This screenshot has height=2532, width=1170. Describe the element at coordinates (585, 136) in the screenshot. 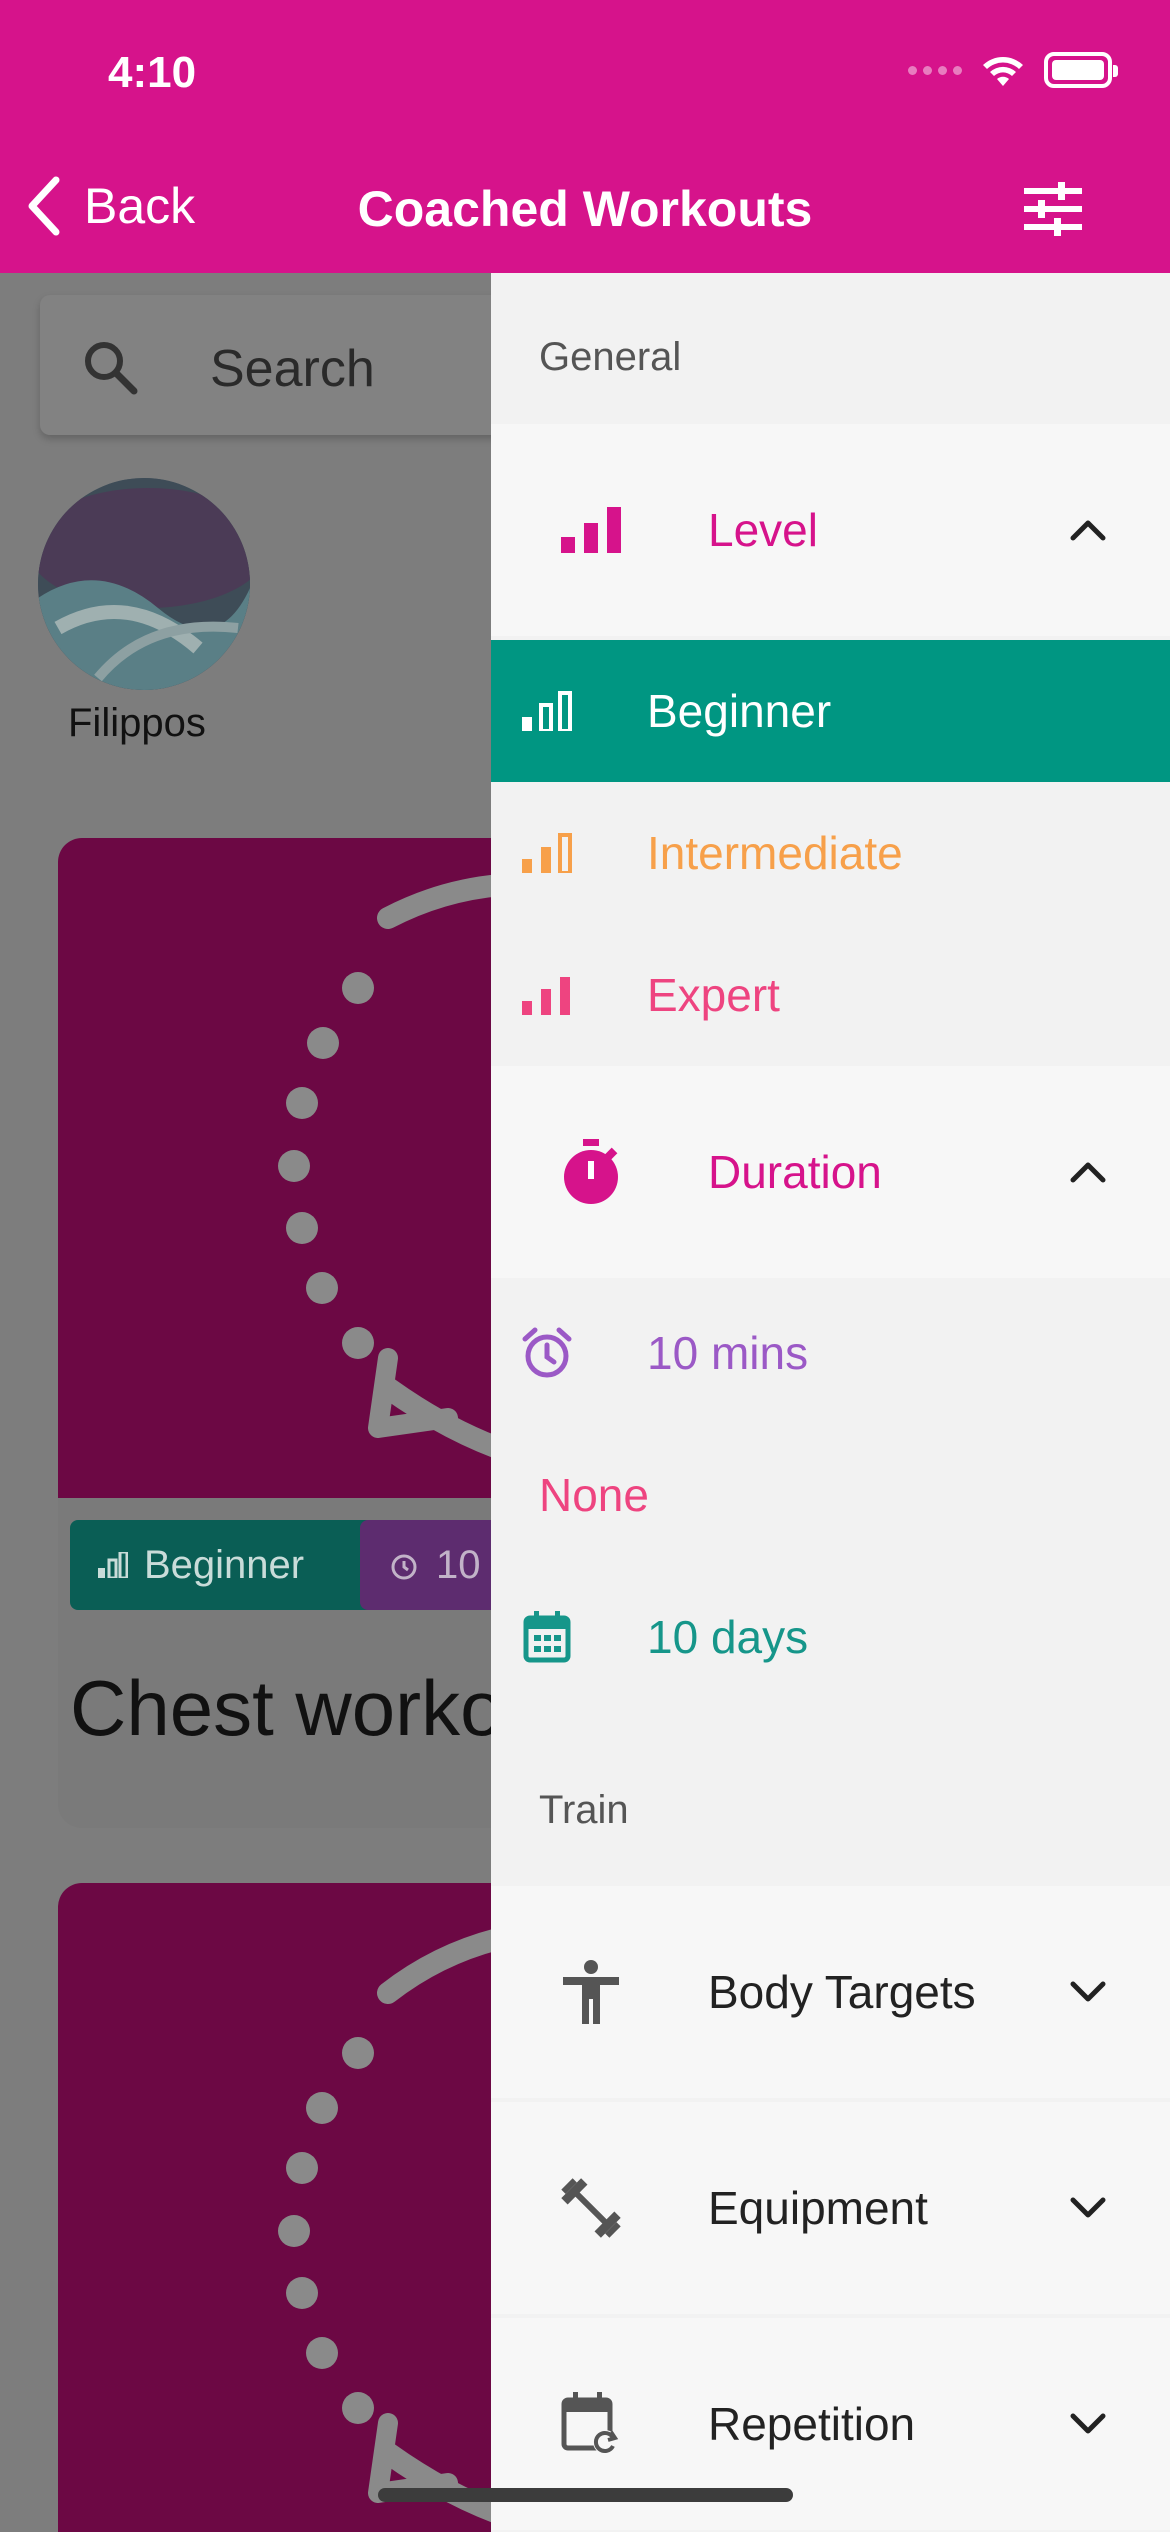

I see `top-bar: 4:10 Back Coached Workouts` at that location.